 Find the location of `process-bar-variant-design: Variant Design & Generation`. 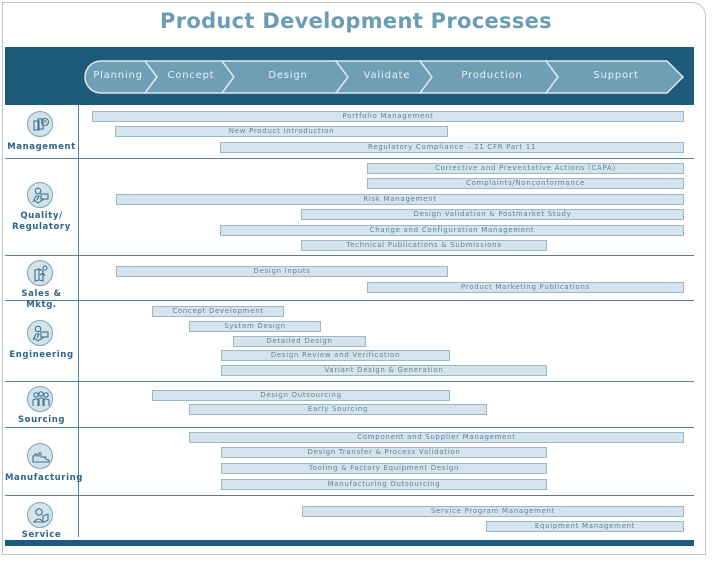

process-bar-variant-design: Variant Design & Generation is located at coordinates (384, 370).